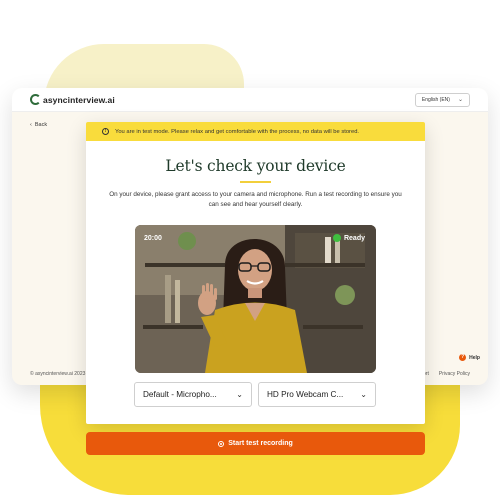  I want to click on help-icon: ?, so click(463, 357).